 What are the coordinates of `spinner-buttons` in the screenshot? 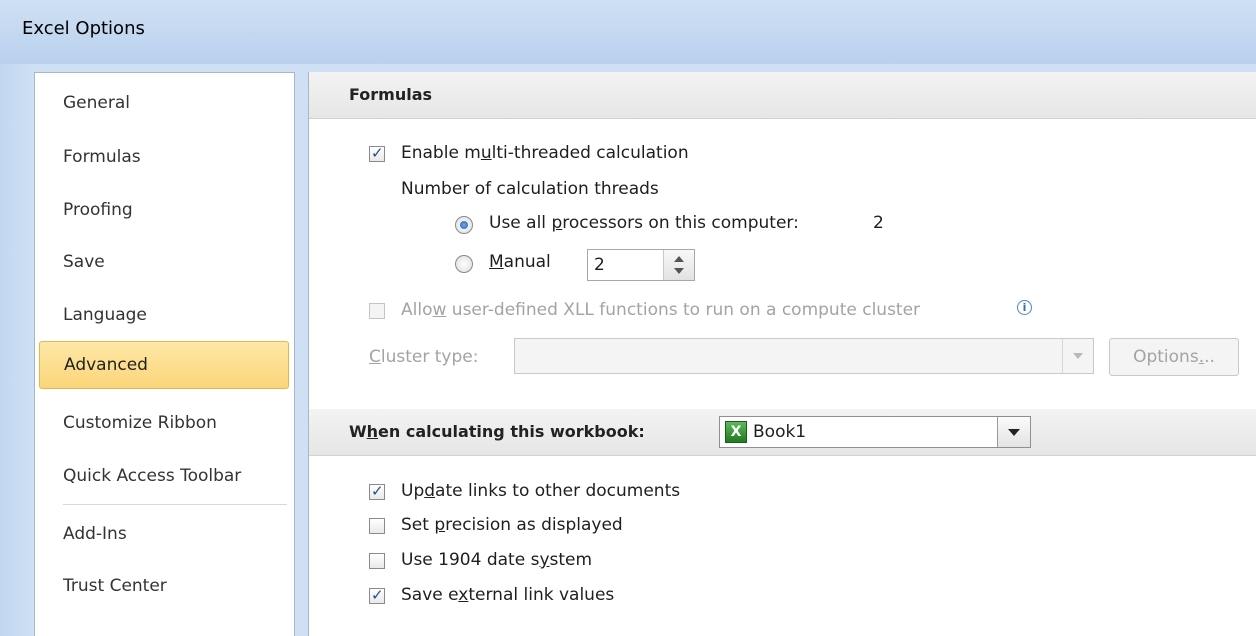 It's located at (678, 265).